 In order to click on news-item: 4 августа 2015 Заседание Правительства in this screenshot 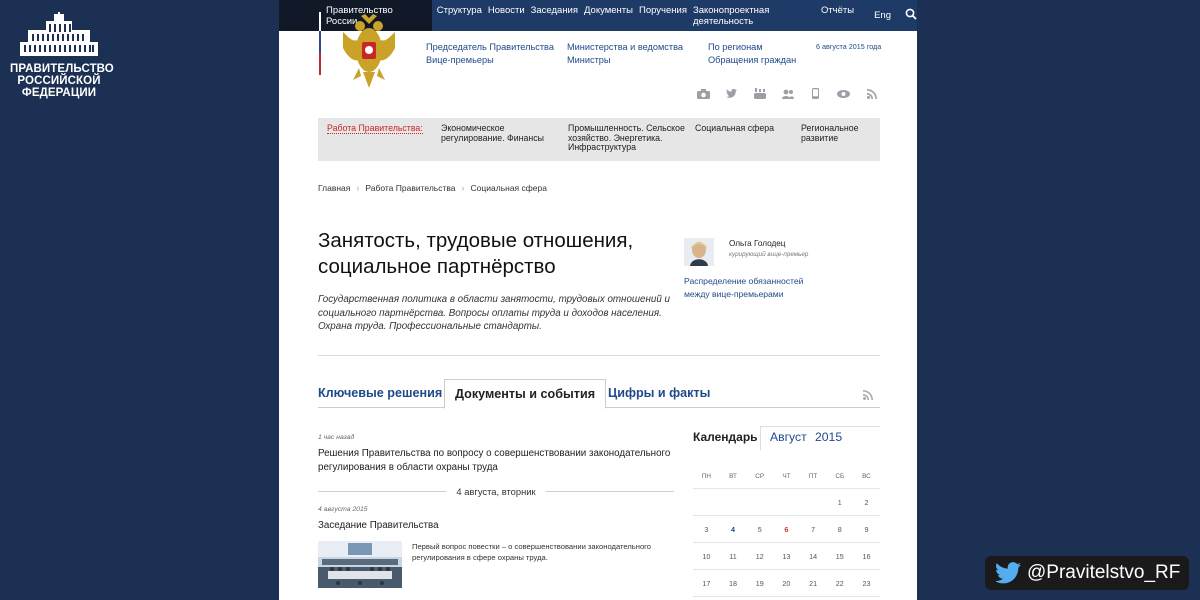, I will do `click(378, 519)`.